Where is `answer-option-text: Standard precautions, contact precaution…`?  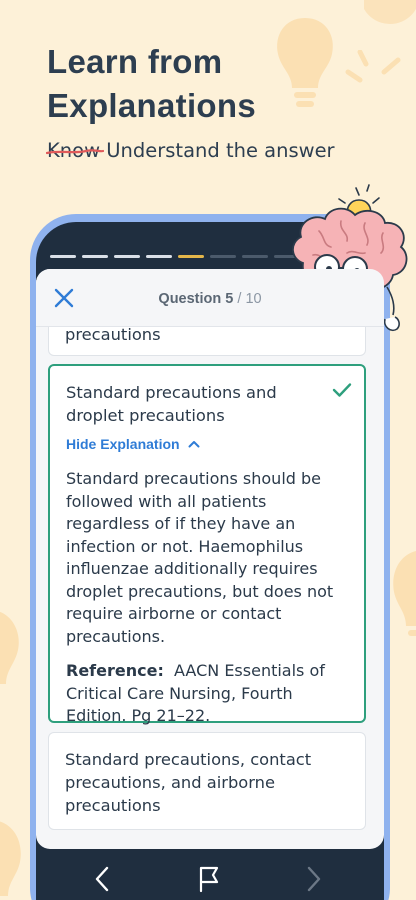 answer-option-text: Standard precautions, contact precaution… is located at coordinates (188, 782).